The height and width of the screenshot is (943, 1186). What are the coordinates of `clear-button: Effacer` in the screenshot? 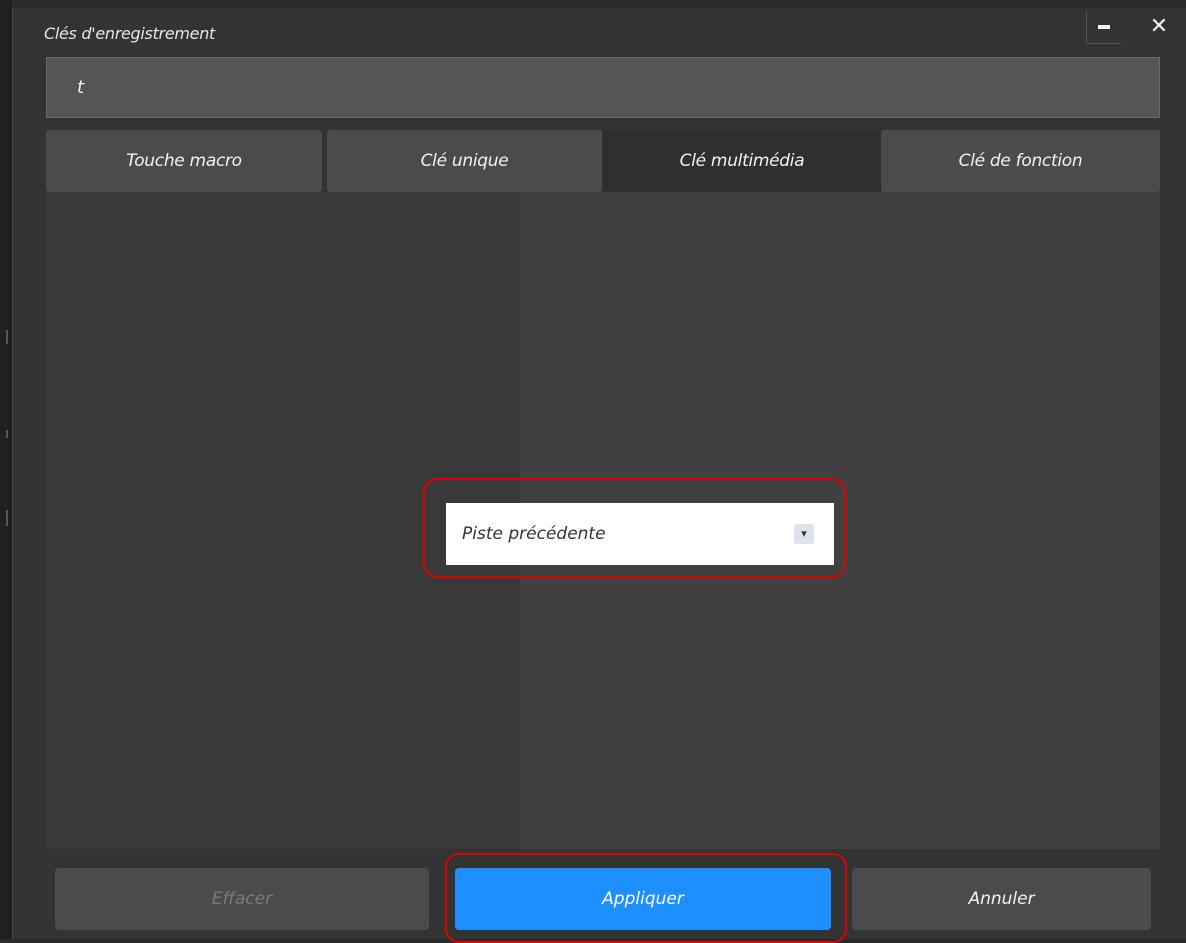 It's located at (242, 899).